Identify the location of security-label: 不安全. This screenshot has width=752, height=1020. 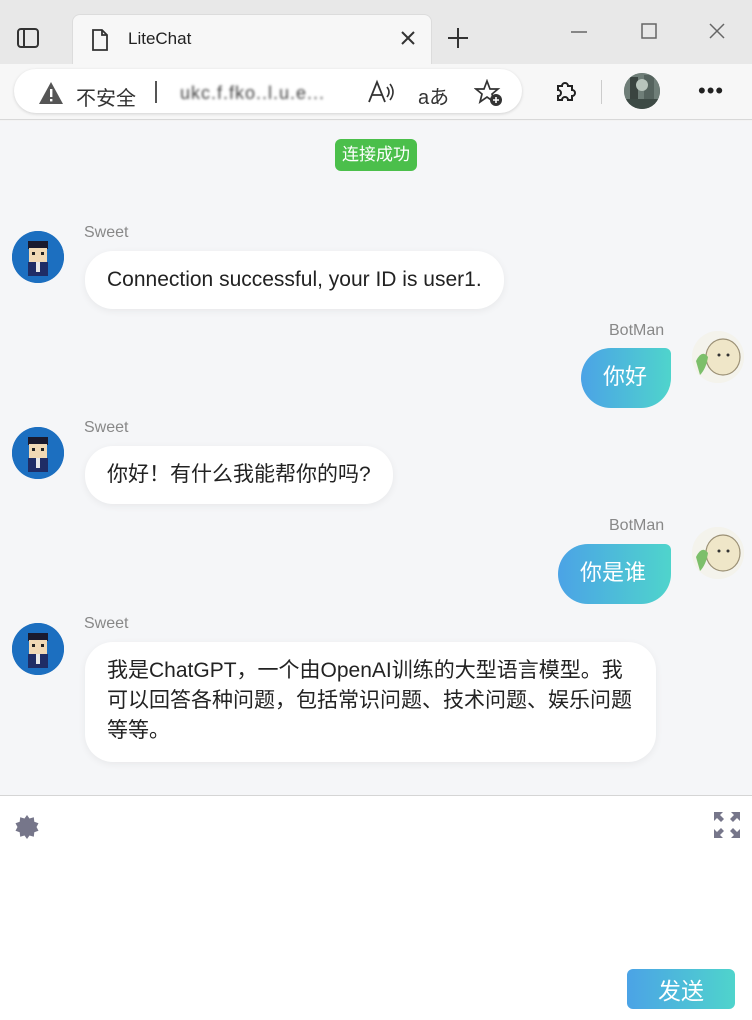
(106, 96).